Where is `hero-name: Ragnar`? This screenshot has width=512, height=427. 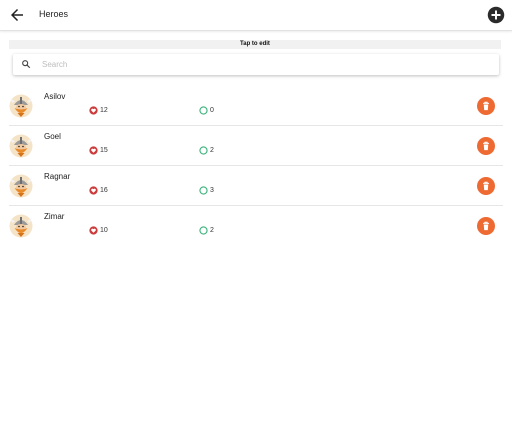
hero-name: Ragnar is located at coordinates (57, 176).